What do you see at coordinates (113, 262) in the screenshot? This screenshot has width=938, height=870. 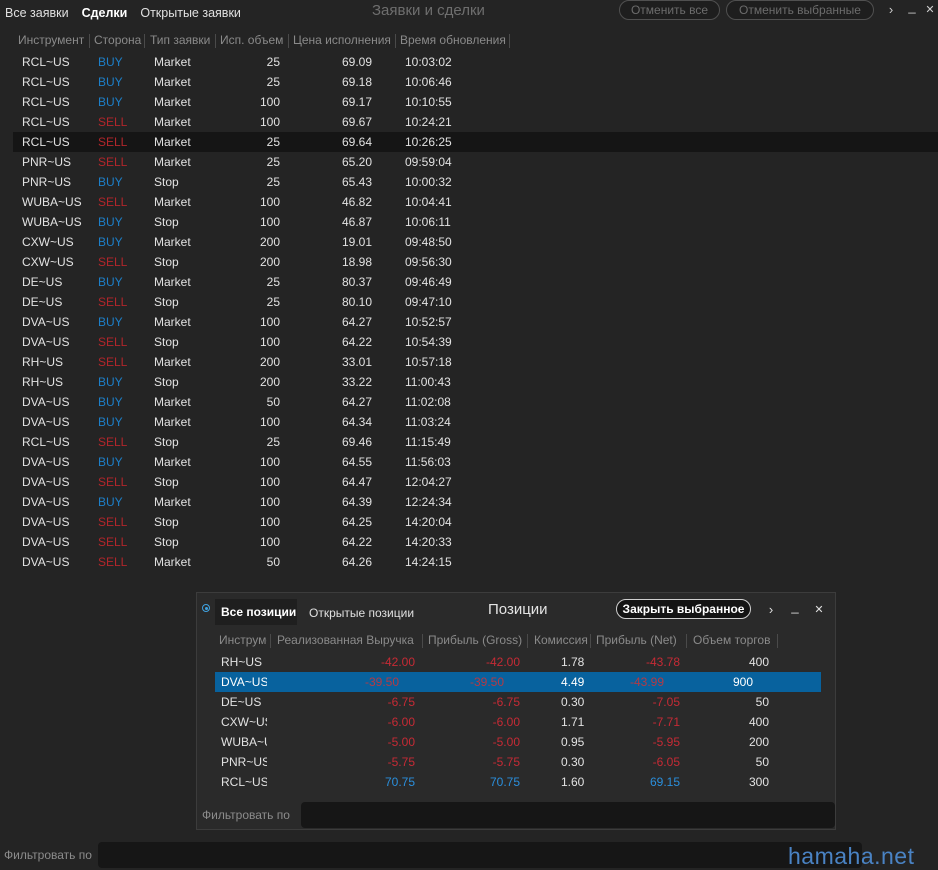 I see `side-cell: SELL` at bounding box center [113, 262].